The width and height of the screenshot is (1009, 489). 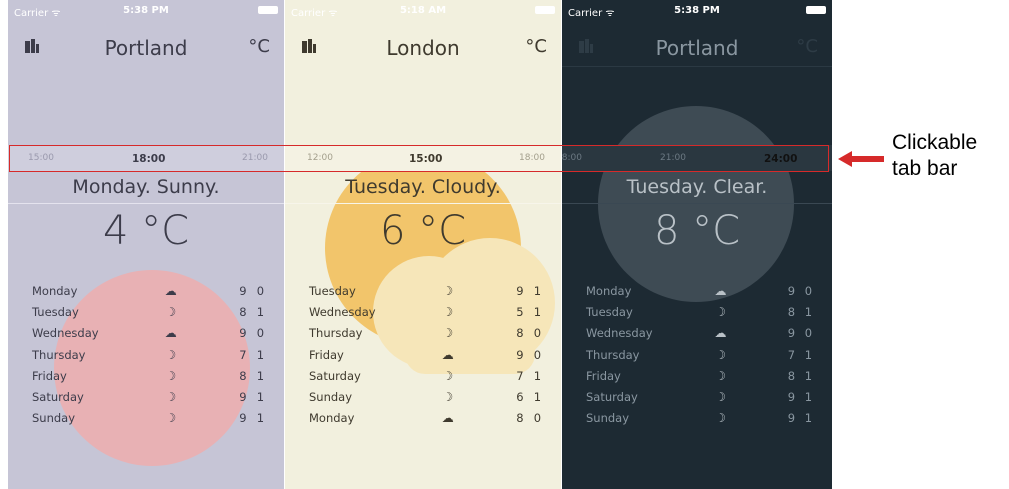 What do you see at coordinates (699, 333) in the screenshot?
I see `forecast-row: Wednesday ☁ 9 0` at bounding box center [699, 333].